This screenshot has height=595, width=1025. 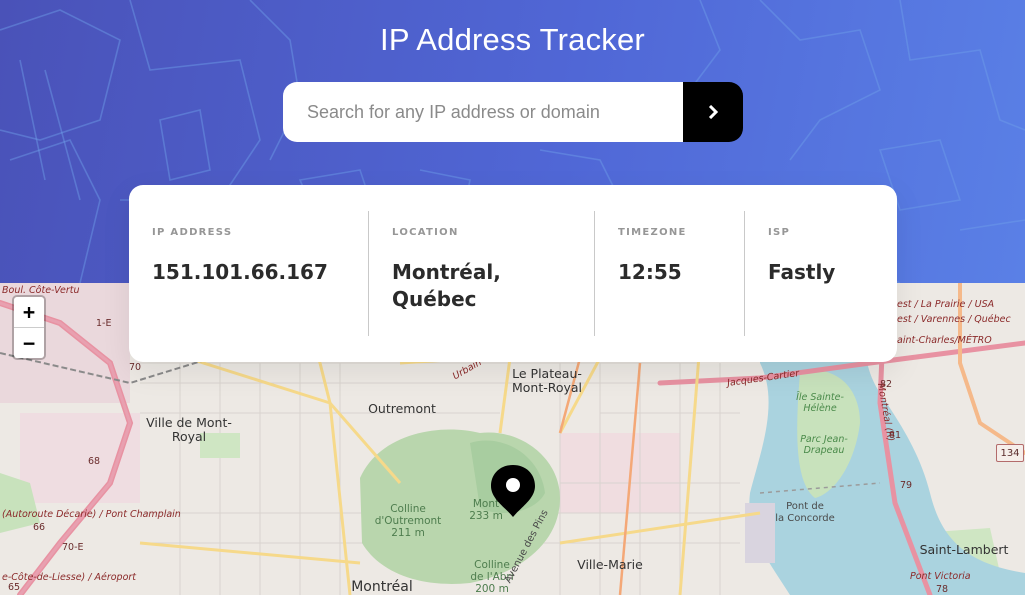 I want to click on page-title: IP Address Tracker, so click(x=512, y=39).